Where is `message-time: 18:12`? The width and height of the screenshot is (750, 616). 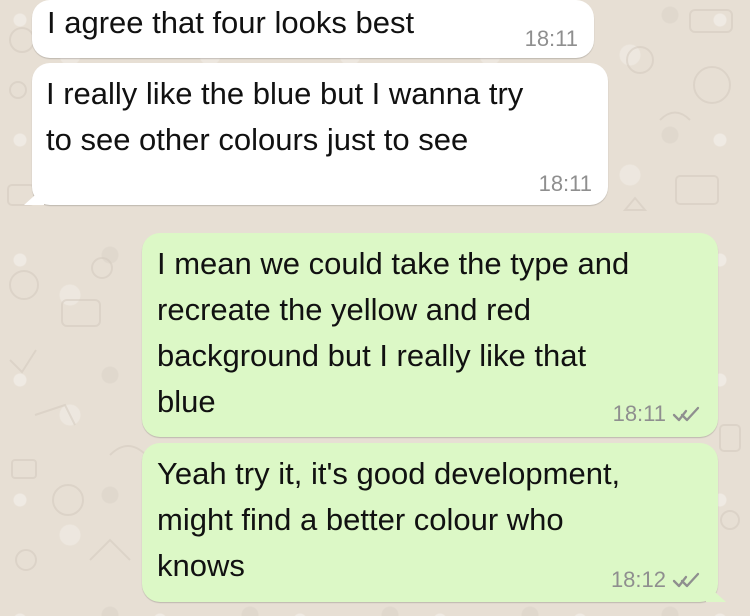 message-time: 18:12 is located at coordinates (638, 579).